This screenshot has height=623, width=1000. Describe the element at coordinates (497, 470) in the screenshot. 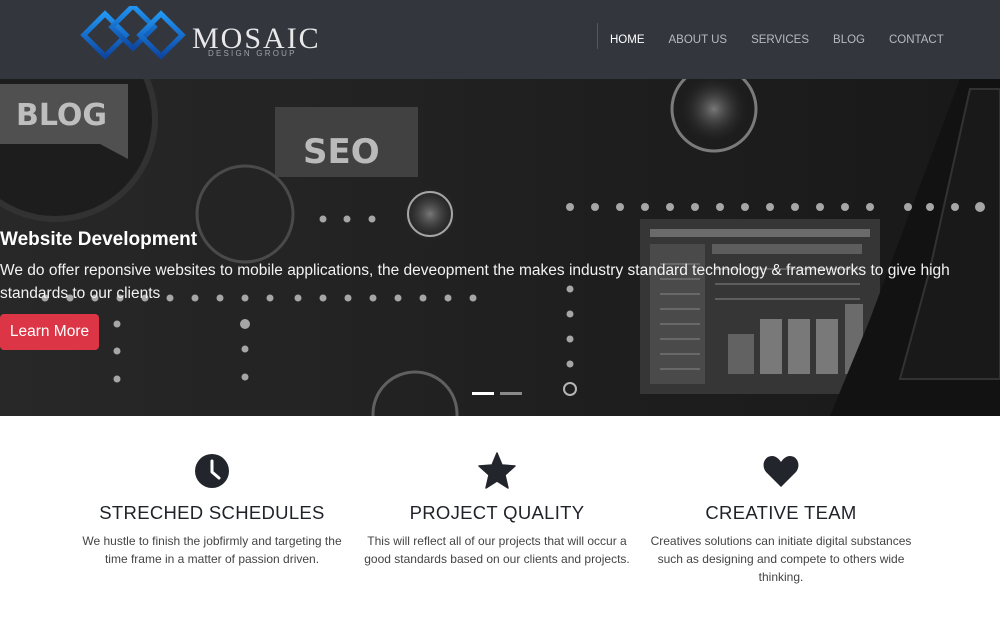

I see `star-icon` at that location.